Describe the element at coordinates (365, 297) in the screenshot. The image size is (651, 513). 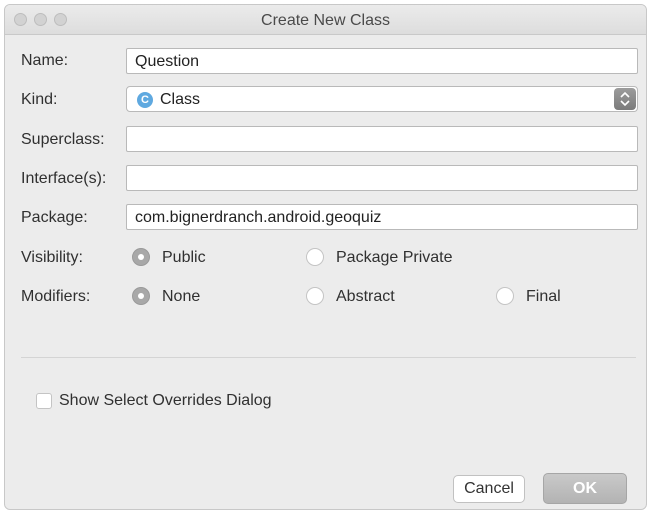
I see `modifiers-abstract-label: Abstract` at that location.